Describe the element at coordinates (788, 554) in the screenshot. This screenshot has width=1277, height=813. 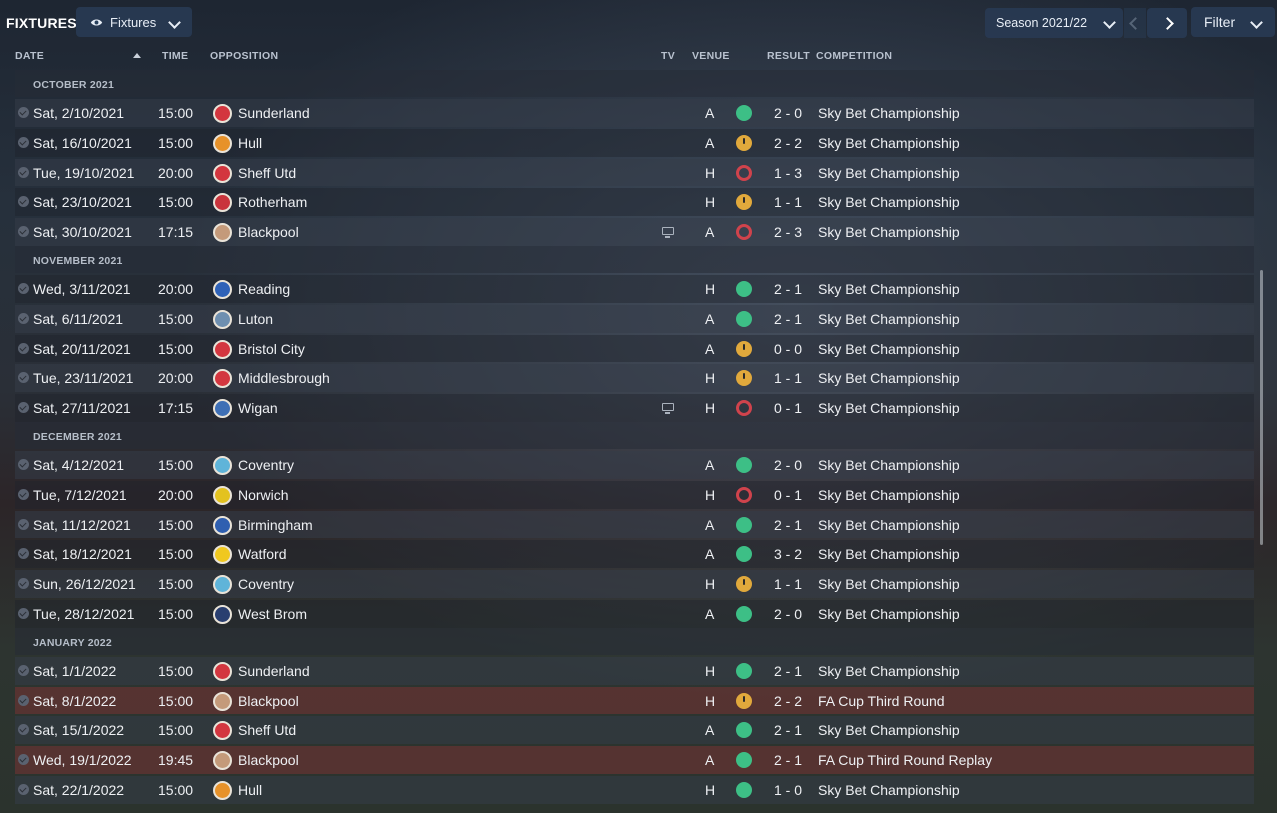
I see `fixture-result: 3 - 2` at that location.